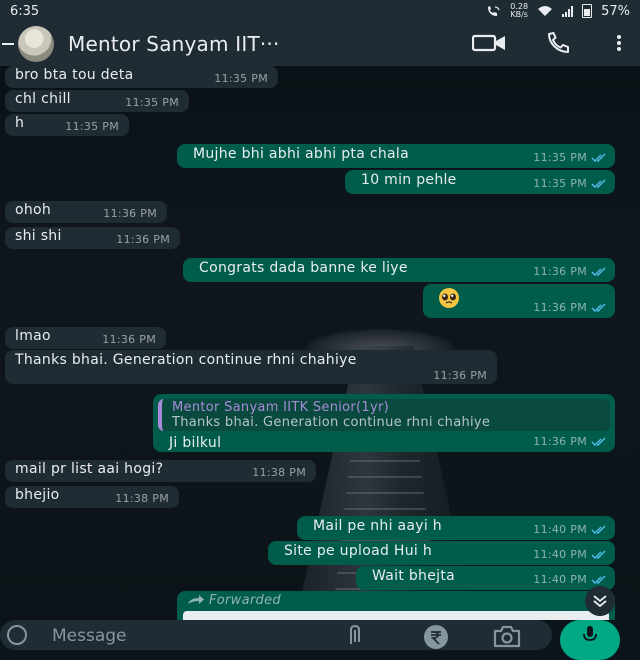  I want to click on wifi-icon, so click(545, 11).